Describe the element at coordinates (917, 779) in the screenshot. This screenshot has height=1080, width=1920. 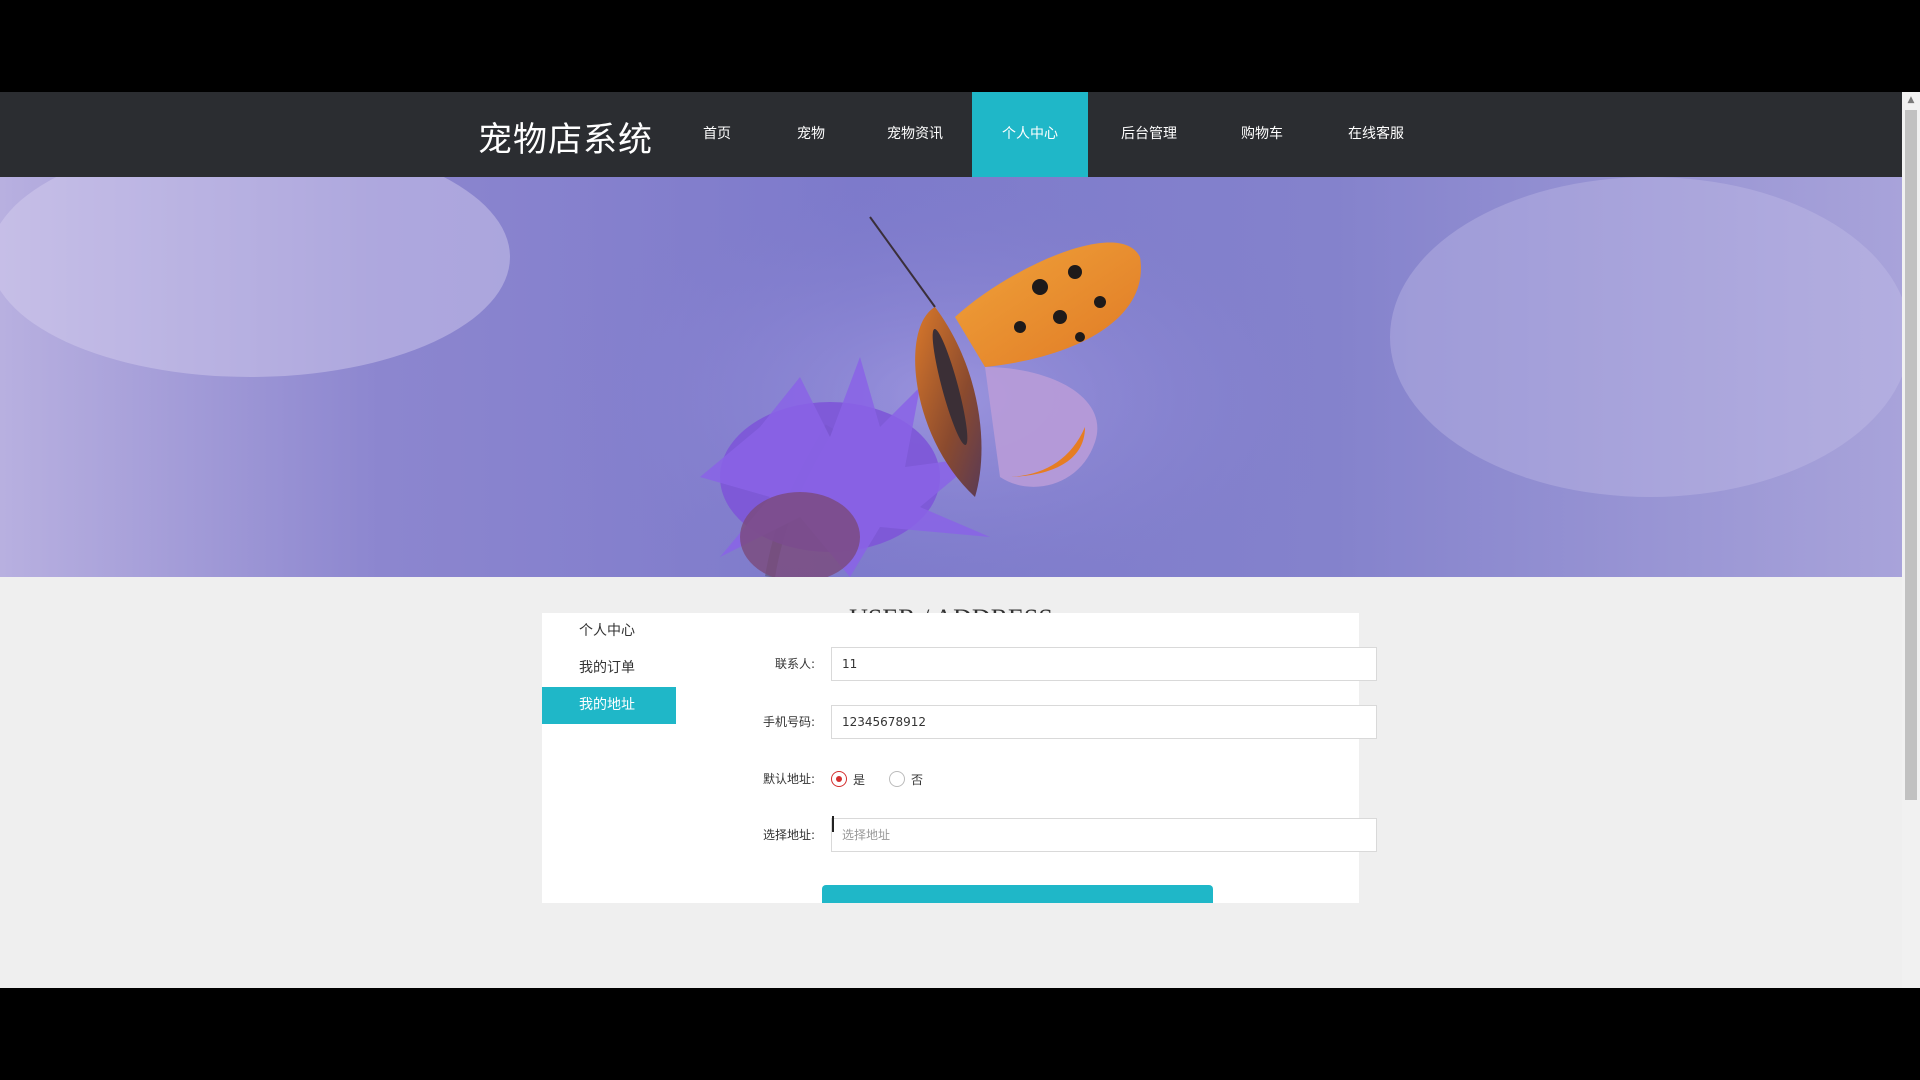
I see `default-no-label: 否` at that location.